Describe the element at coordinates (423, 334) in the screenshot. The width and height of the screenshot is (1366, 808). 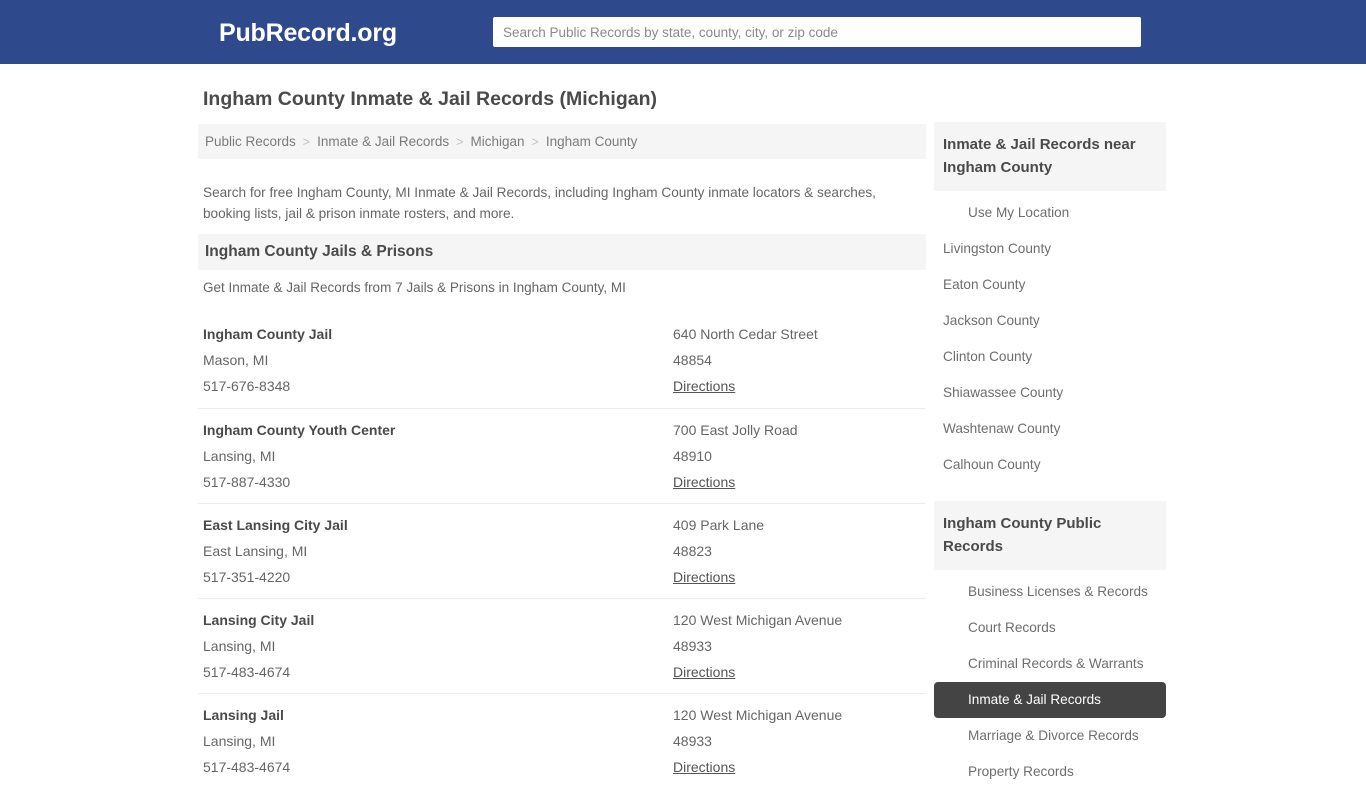
I see `listing-name: Ingham County Jail` at that location.